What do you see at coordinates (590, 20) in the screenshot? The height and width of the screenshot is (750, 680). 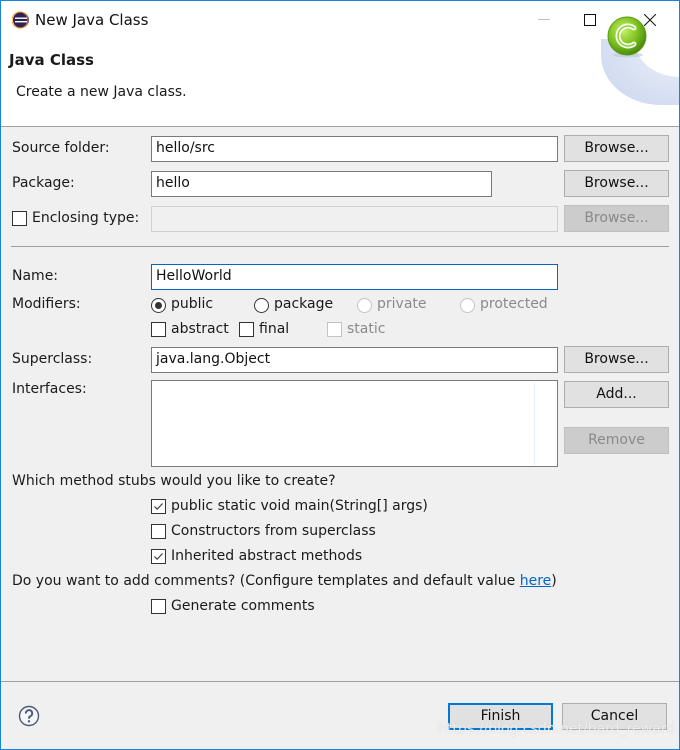 I see `maximize-icon` at bounding box center [590, 20].